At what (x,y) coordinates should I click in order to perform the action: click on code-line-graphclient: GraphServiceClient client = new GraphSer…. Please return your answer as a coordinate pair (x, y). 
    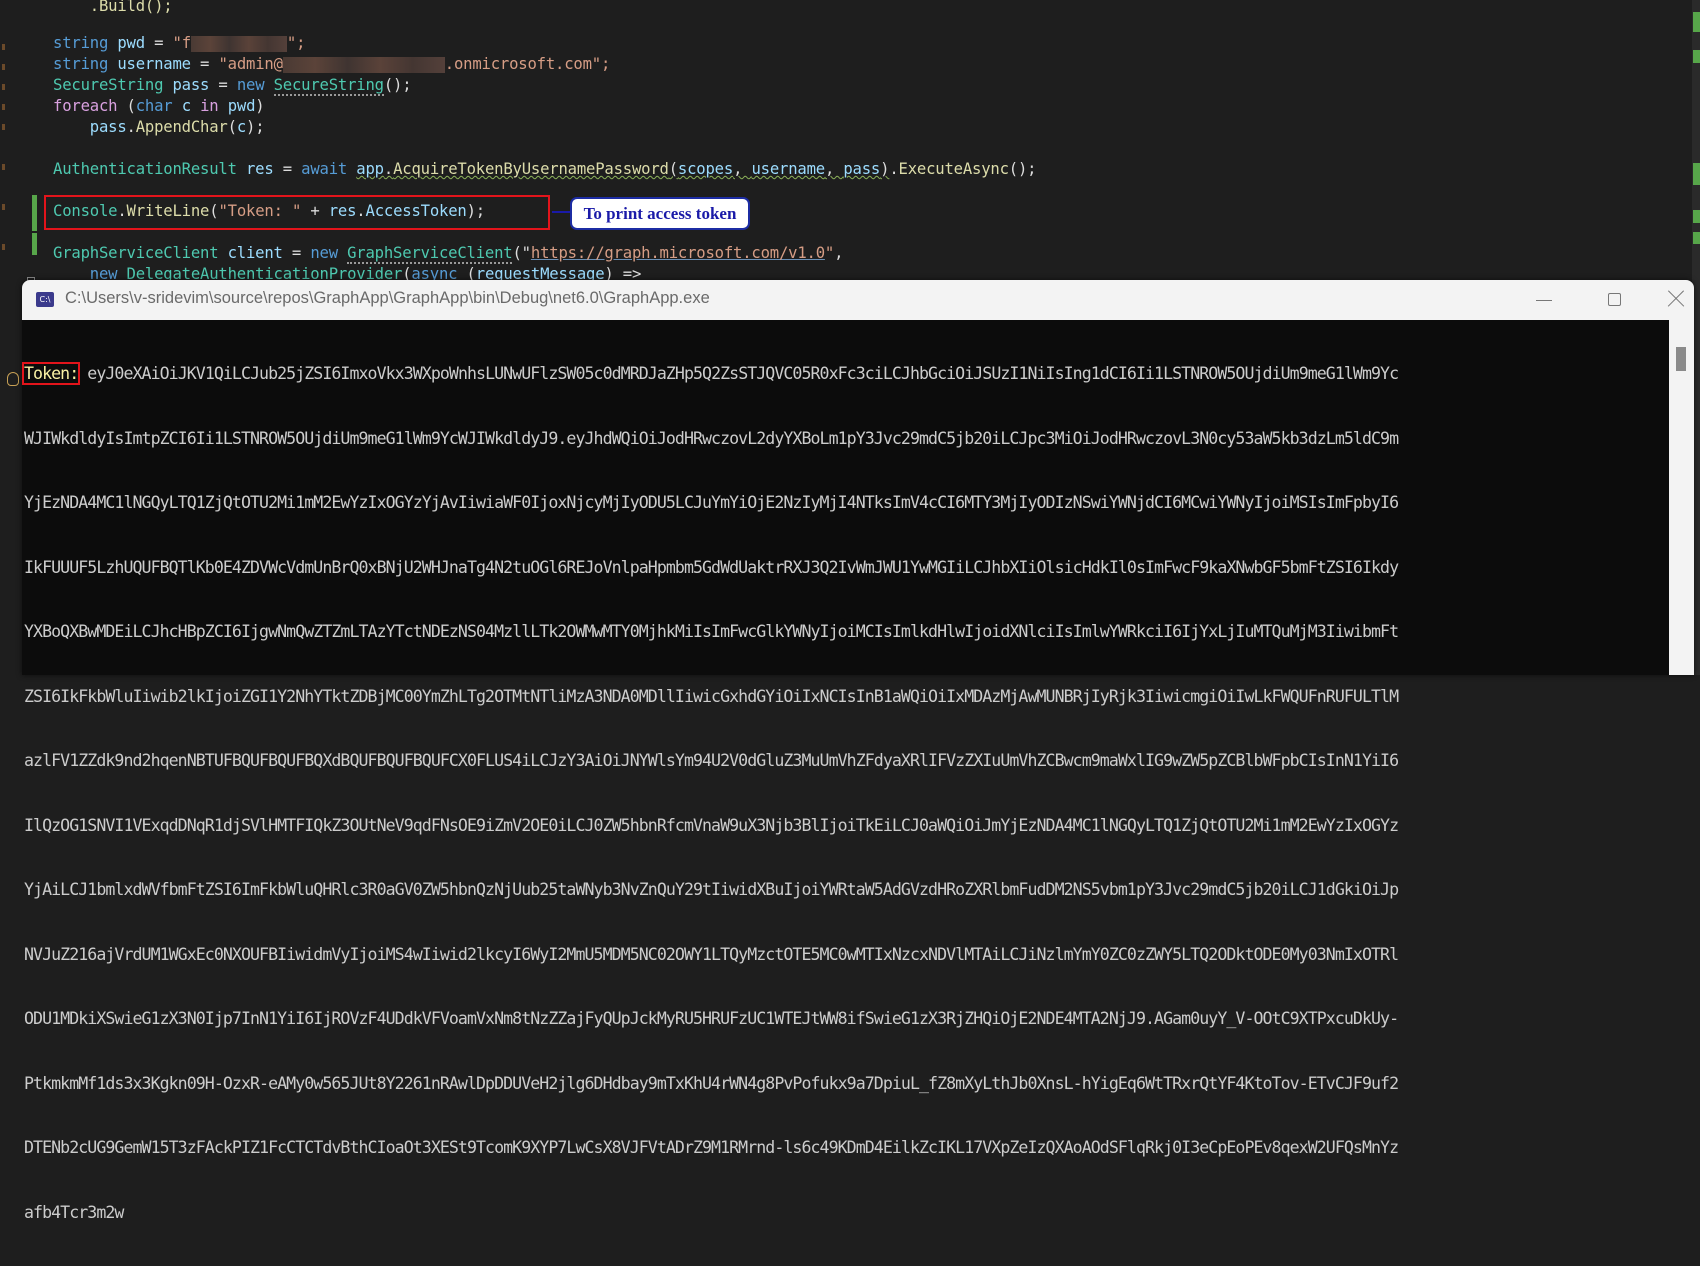
    Looking at the image, I should click on (448, 254).